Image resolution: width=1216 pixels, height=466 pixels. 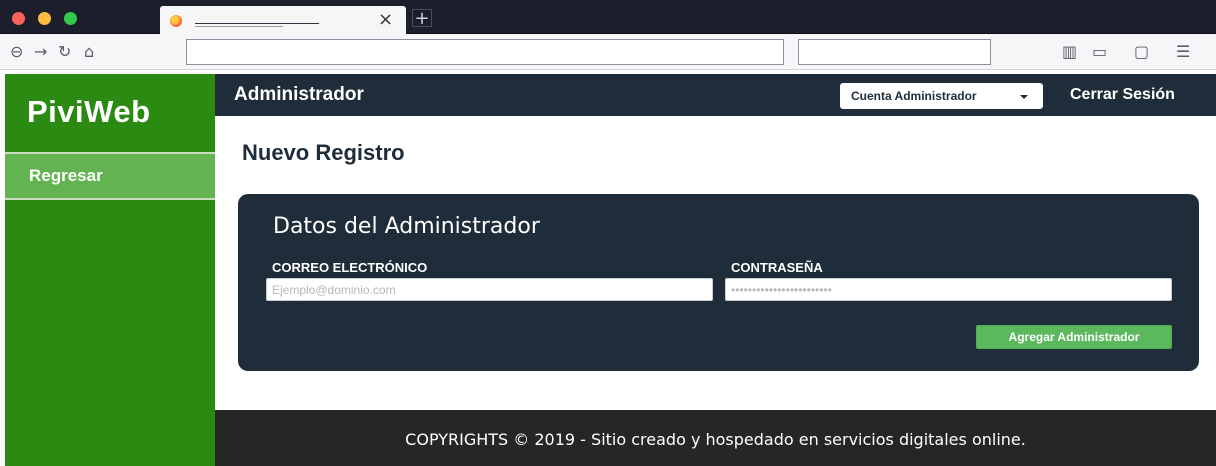 I want to click on account-dropdown-label: Cuenta Administrador, so click(x=914, y=96).